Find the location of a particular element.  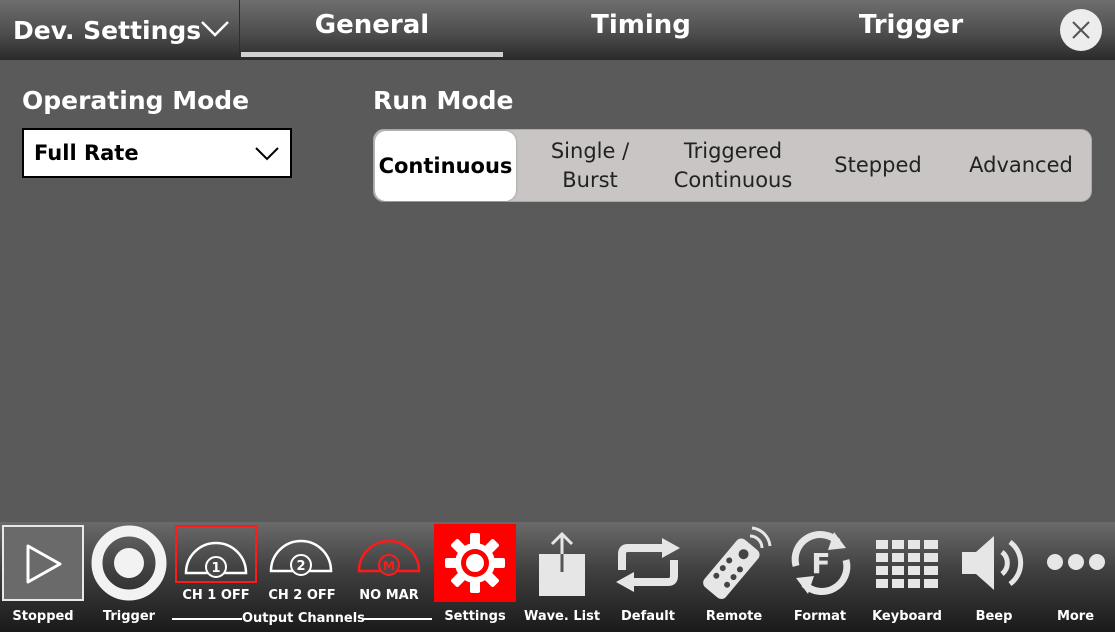

tab-general: General is located at coordinates (372, 30).